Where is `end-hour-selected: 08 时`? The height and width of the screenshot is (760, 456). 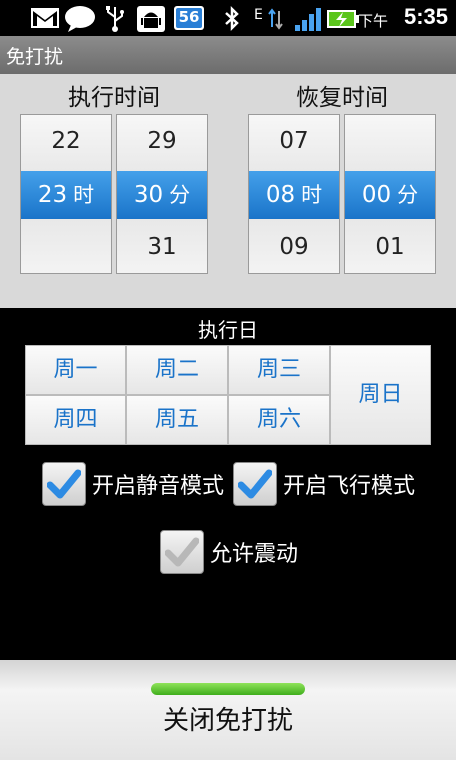
end-hour-selected: 08 时 is located at coordinates (294, 195).